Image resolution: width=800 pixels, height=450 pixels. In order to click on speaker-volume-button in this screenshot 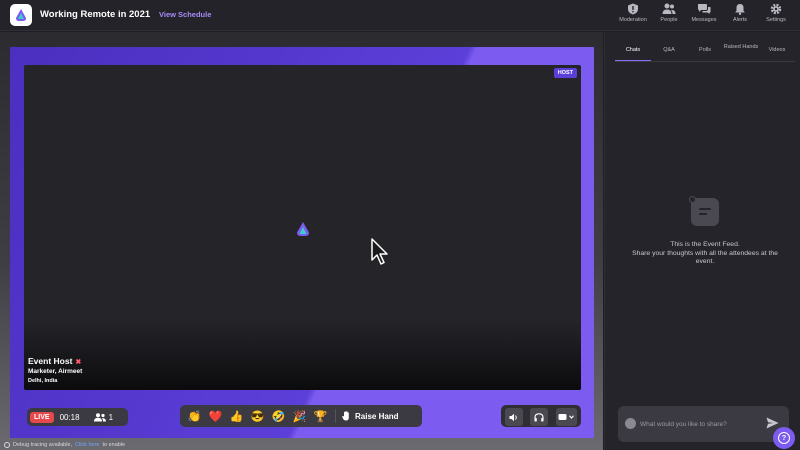, I will do `click(514, 417)`.